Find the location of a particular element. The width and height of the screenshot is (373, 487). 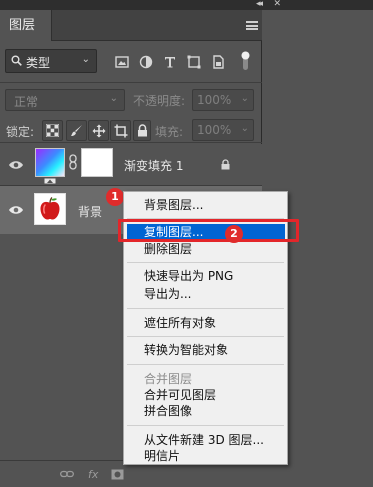

artboard-icon is located at coordinates (121, 131).